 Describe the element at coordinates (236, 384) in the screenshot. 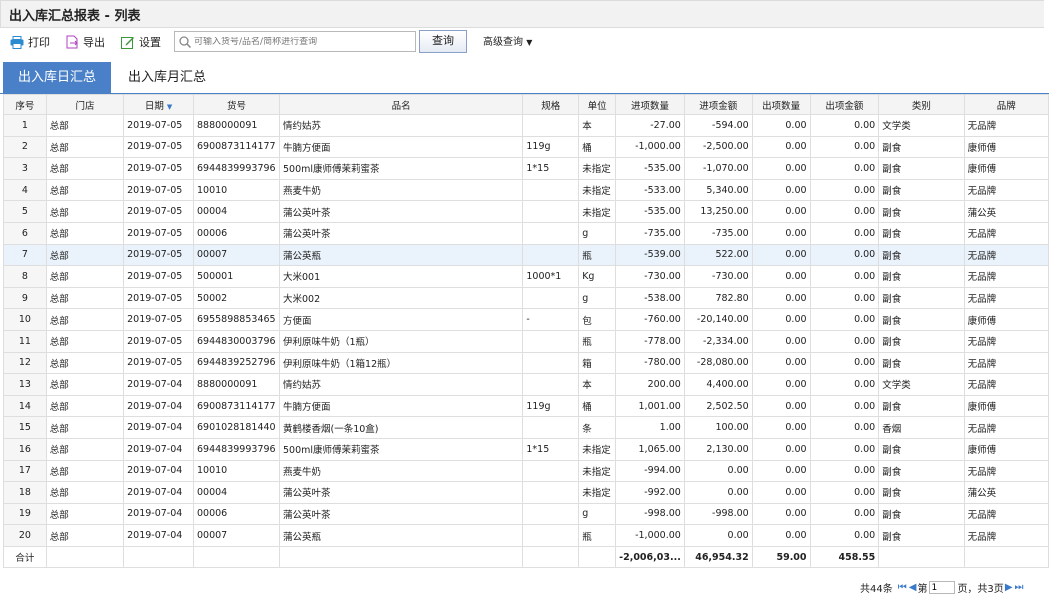

I see `cell-sku: 8880000091` at that location.